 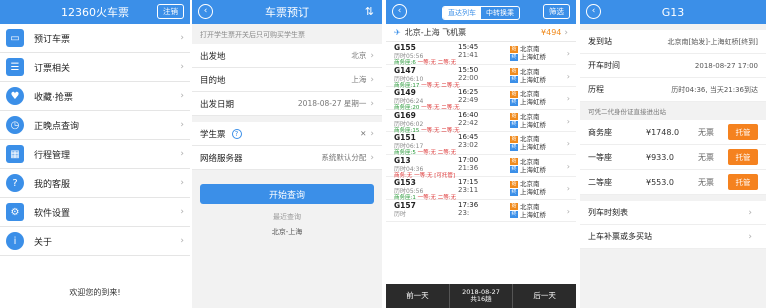 I want to click on filter-button: 筛选, so click(x=556, y=11).